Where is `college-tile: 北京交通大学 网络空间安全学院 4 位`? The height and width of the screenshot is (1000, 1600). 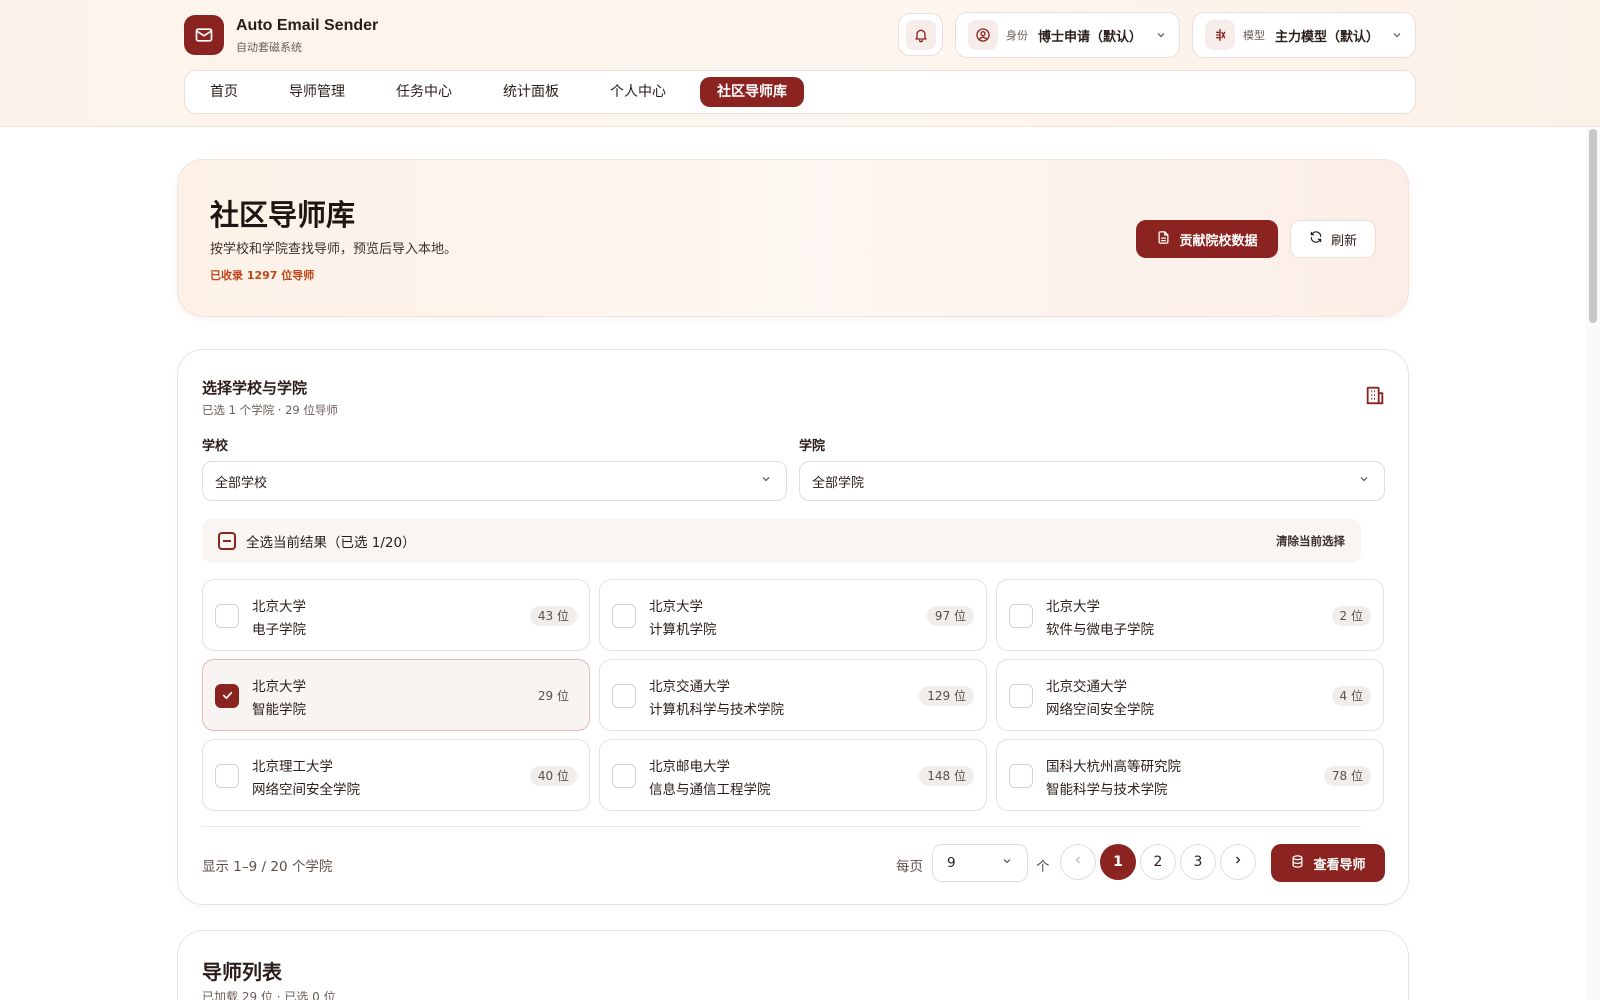
college-tile: 北京交通大学 网络空间安全学院 4 位 is located at coordinates (1190, 695).